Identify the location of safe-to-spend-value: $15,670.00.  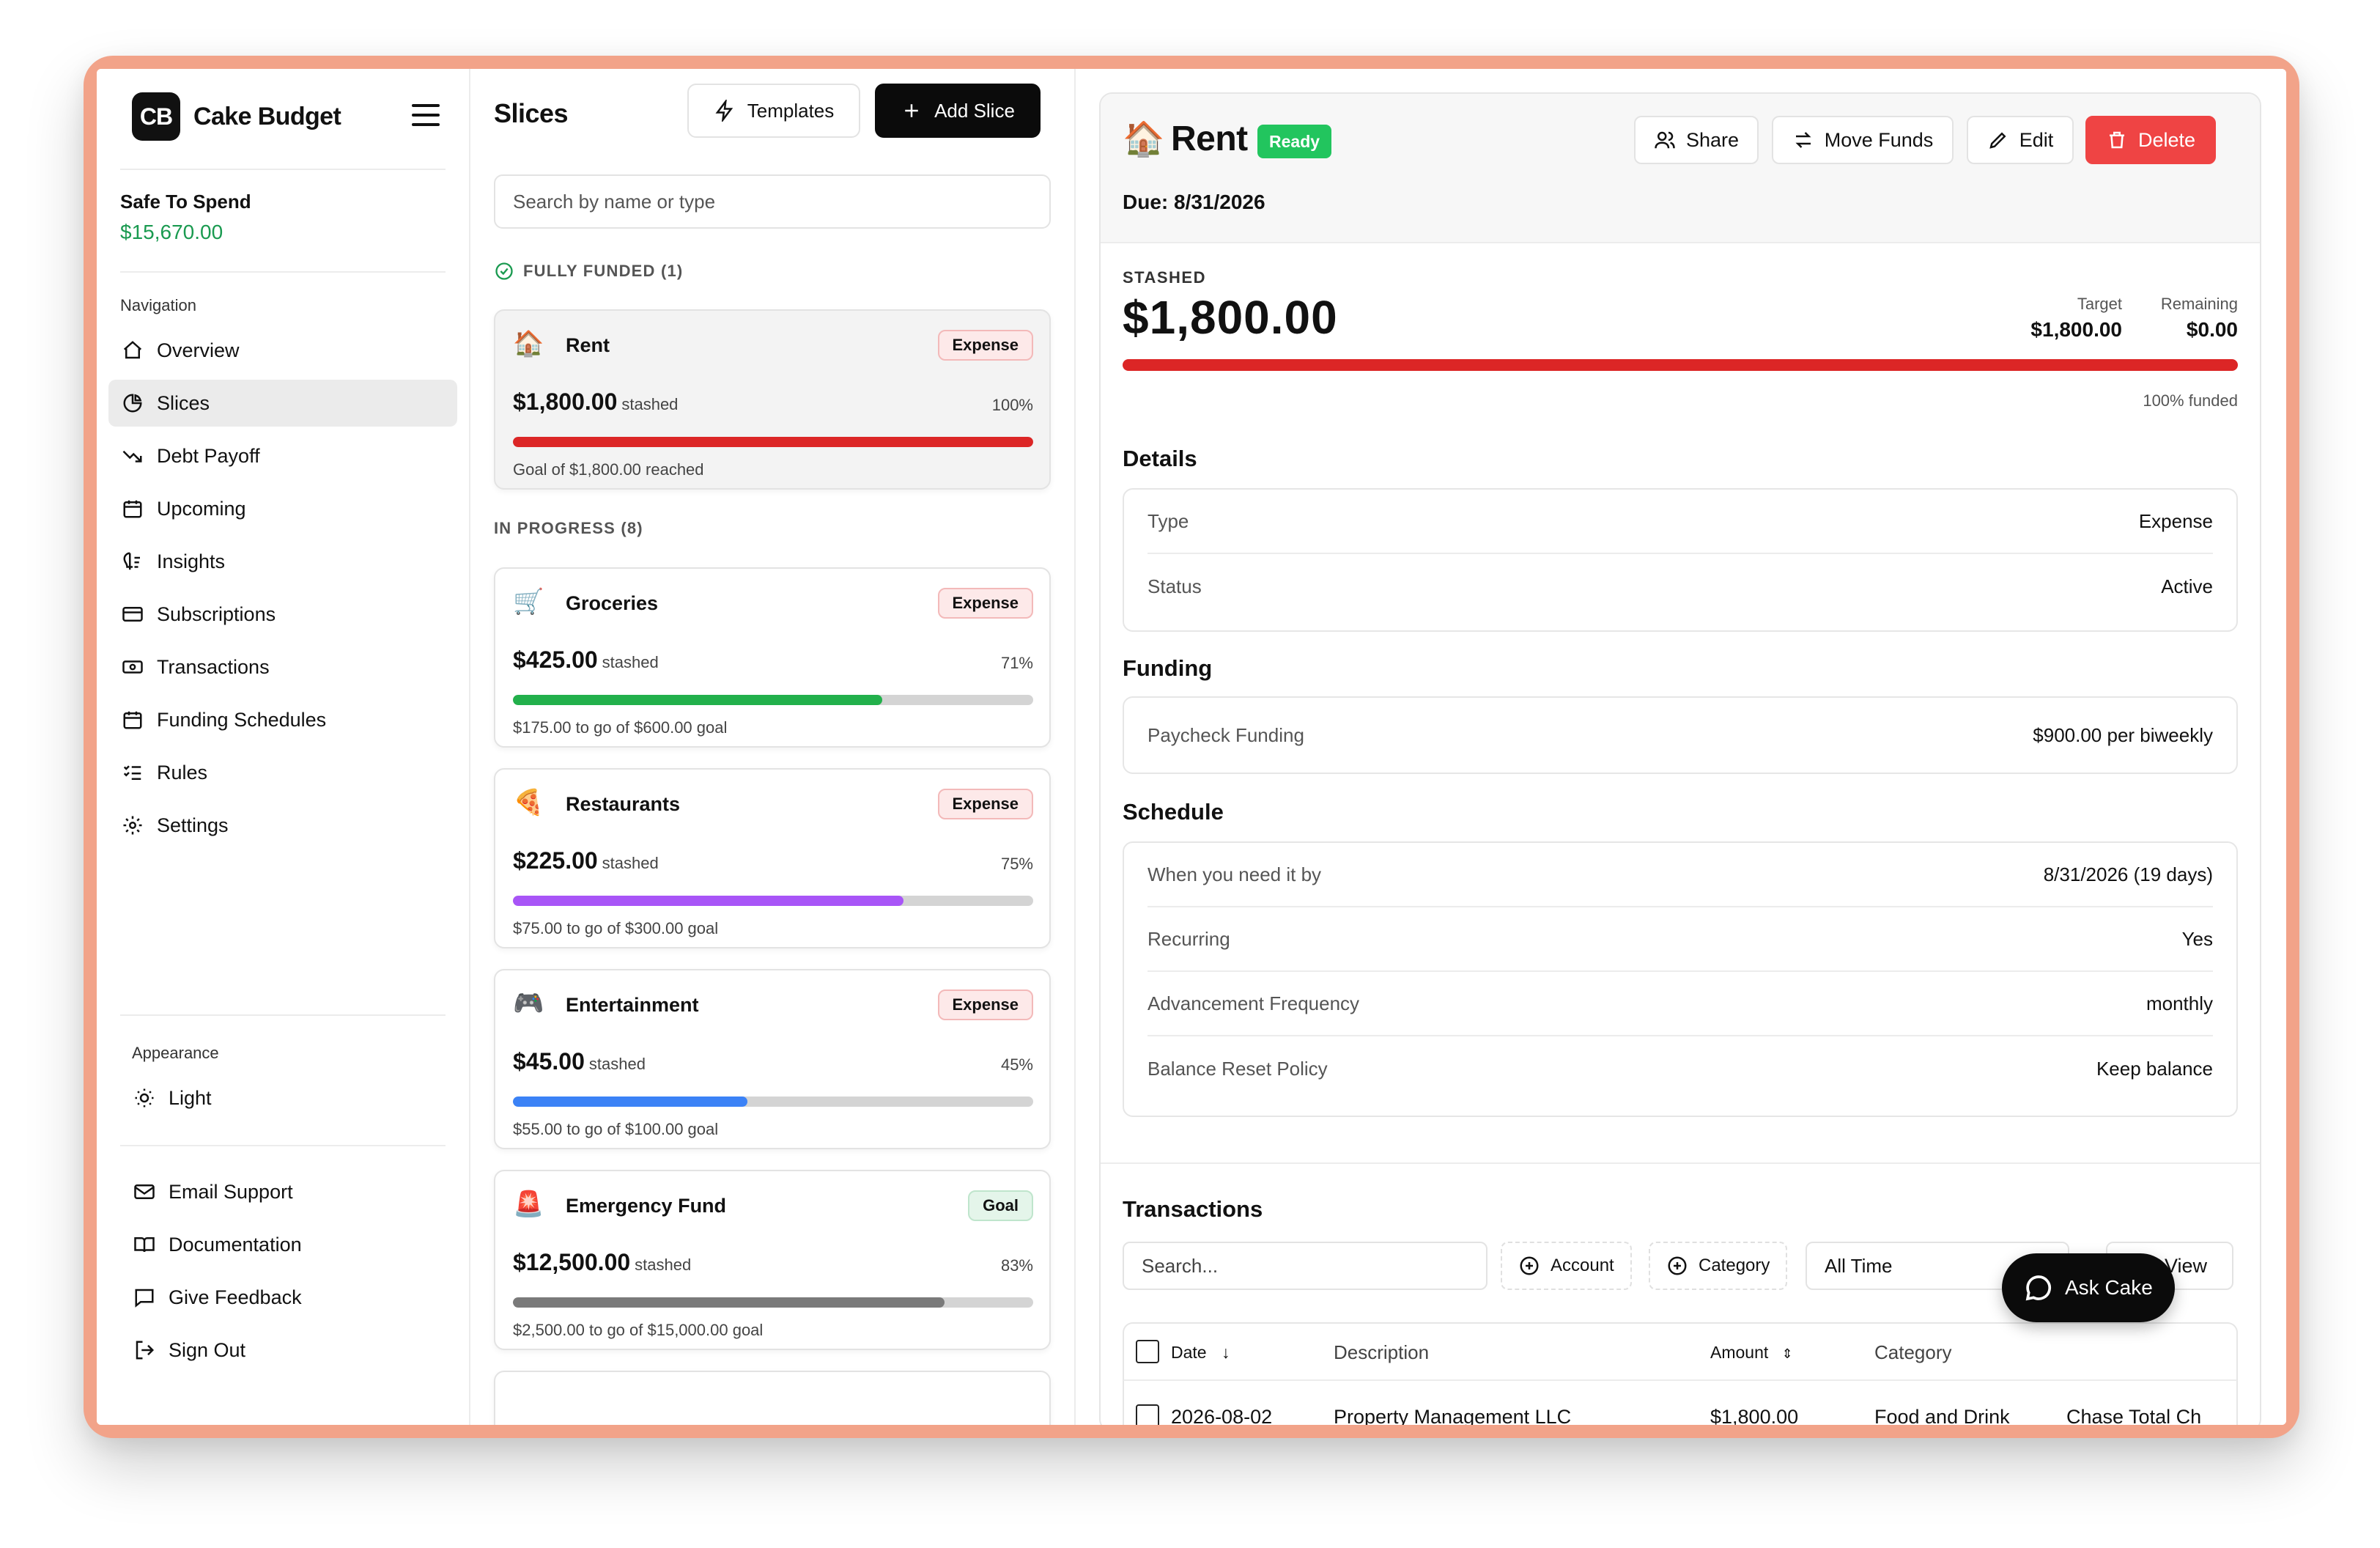
(171, 232).